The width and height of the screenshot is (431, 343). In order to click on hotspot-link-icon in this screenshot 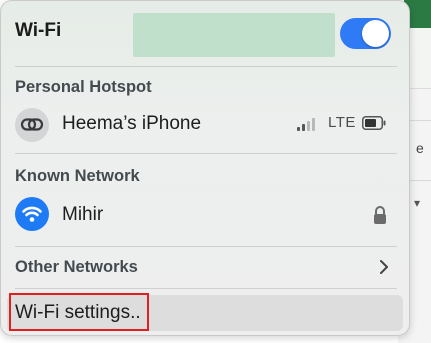, I will do `click(32, 125)`.